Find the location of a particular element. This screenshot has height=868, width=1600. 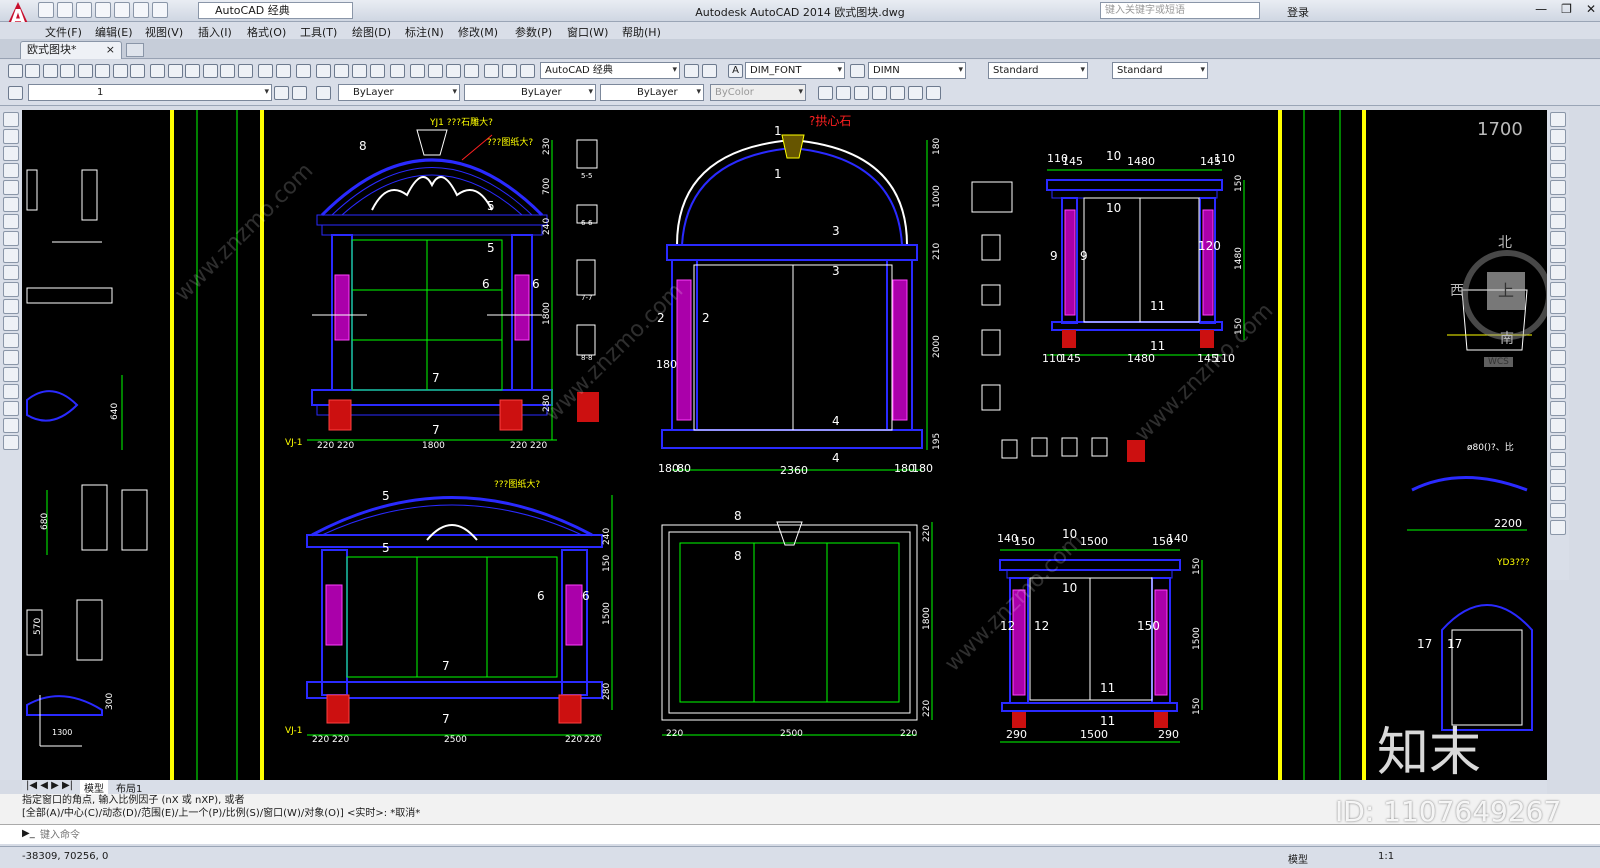

menu-item: 帮助(H) is located at coordinates (641, 32).